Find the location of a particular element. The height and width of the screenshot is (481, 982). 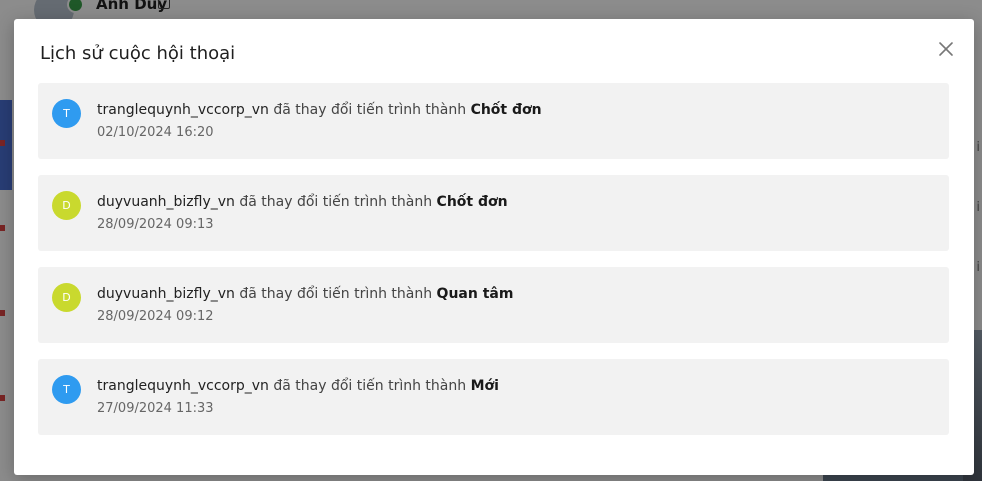

modal-title: Lịch sử cuộc hội thoại is located at coordinates (138, 53).